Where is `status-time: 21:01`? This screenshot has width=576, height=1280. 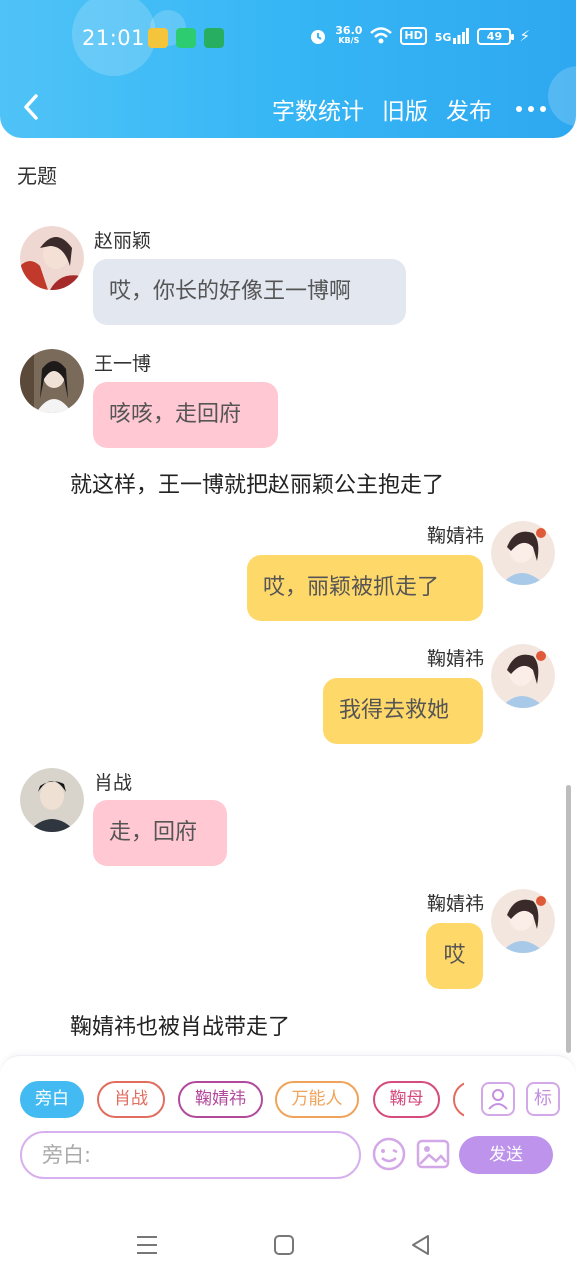 status-time: 21:01 is located at coordinates (114, 38).